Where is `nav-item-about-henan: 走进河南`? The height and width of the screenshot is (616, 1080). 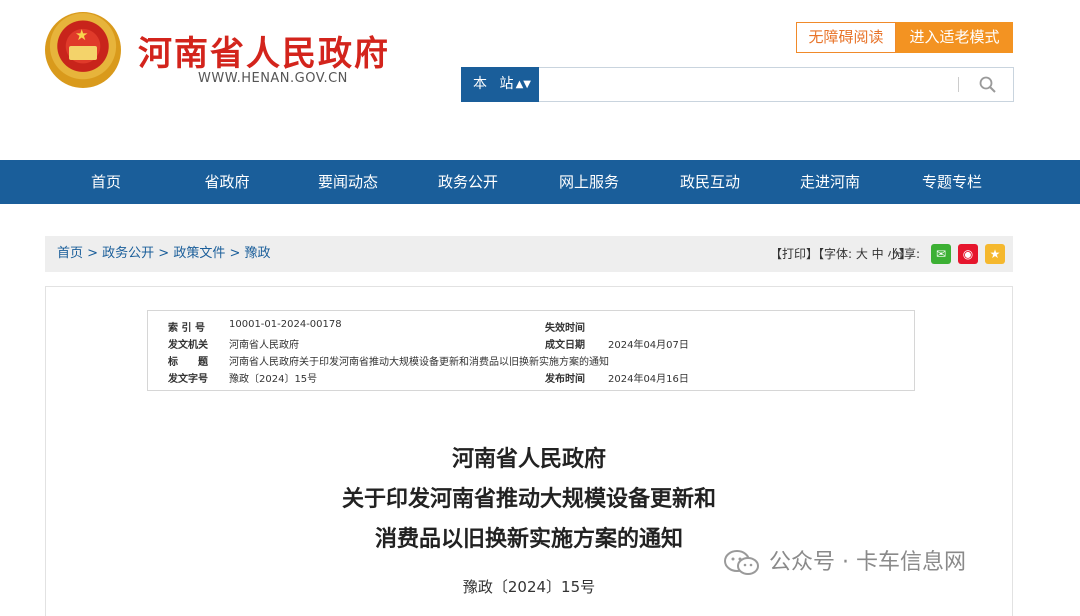 nav-item-about-henan: 走进河南 is located at coordinates (830, 182).